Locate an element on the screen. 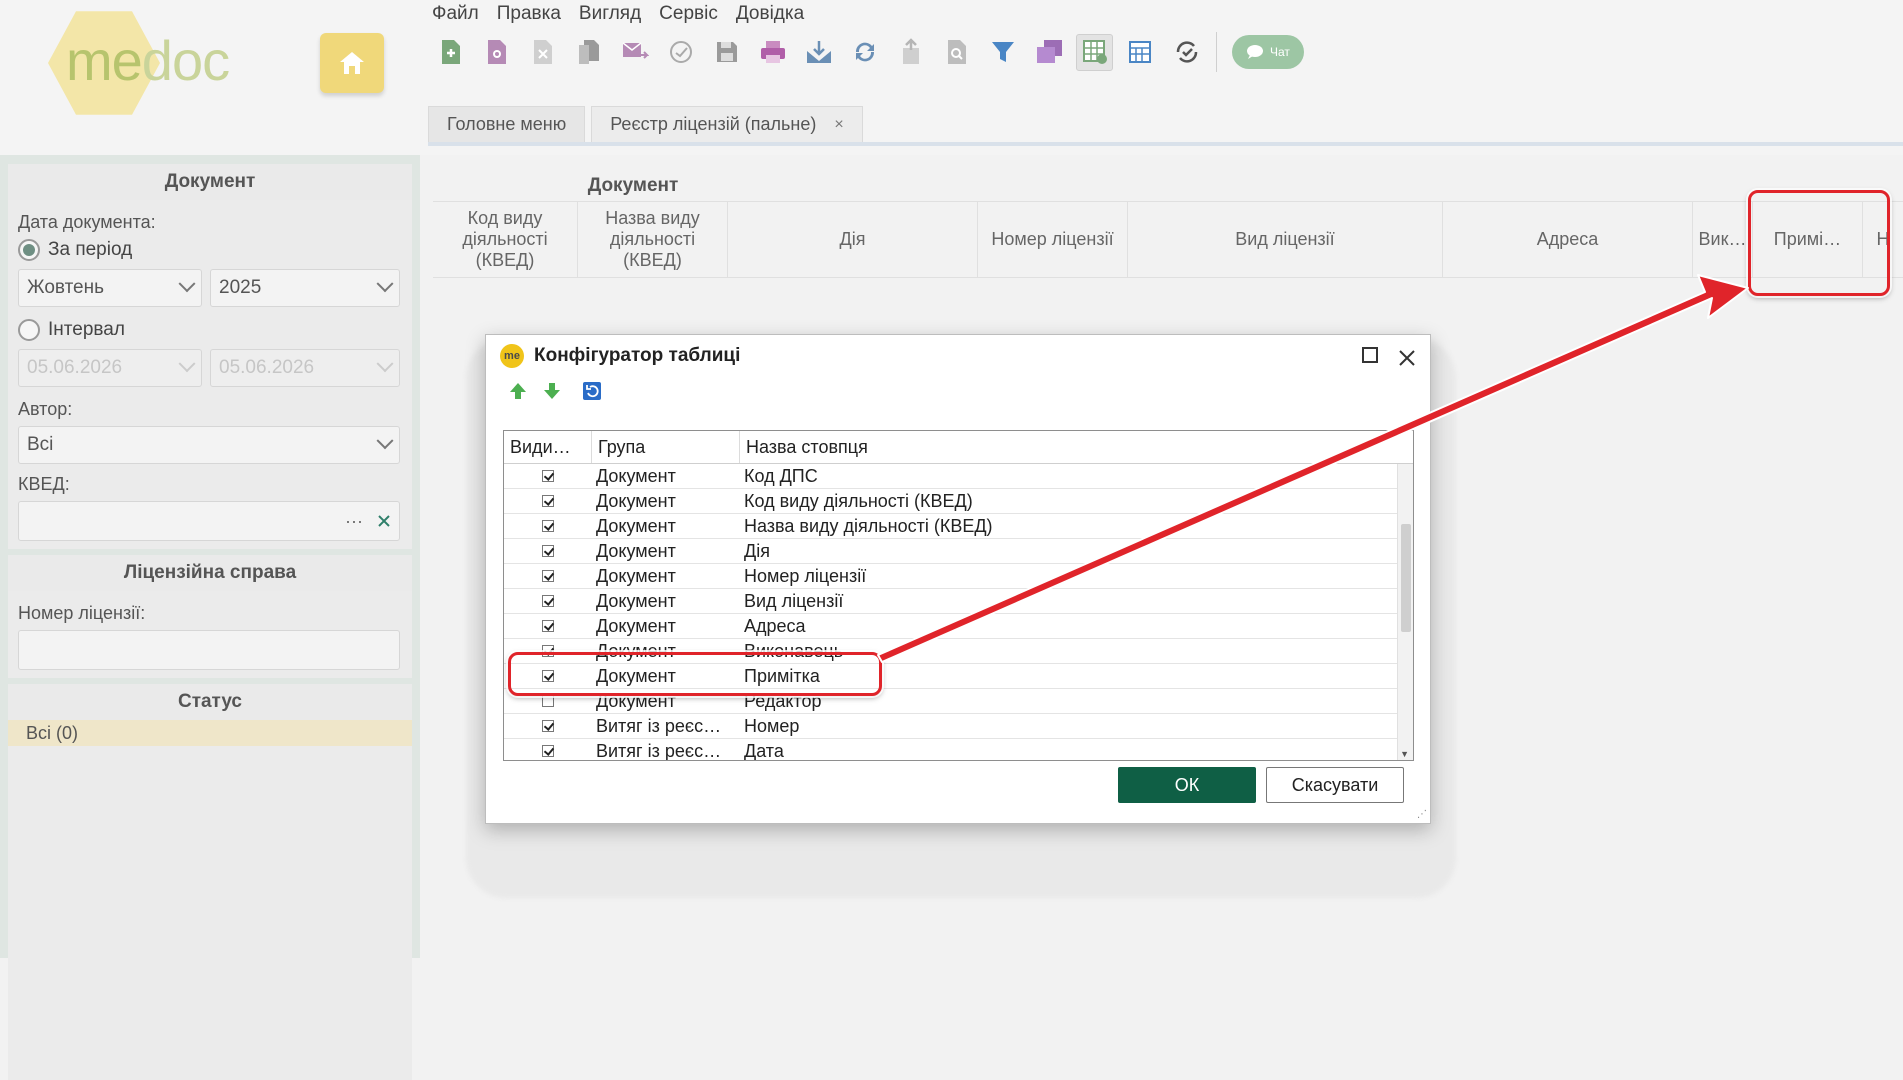  kved-field: ··· is located at coordinates (209, 521).